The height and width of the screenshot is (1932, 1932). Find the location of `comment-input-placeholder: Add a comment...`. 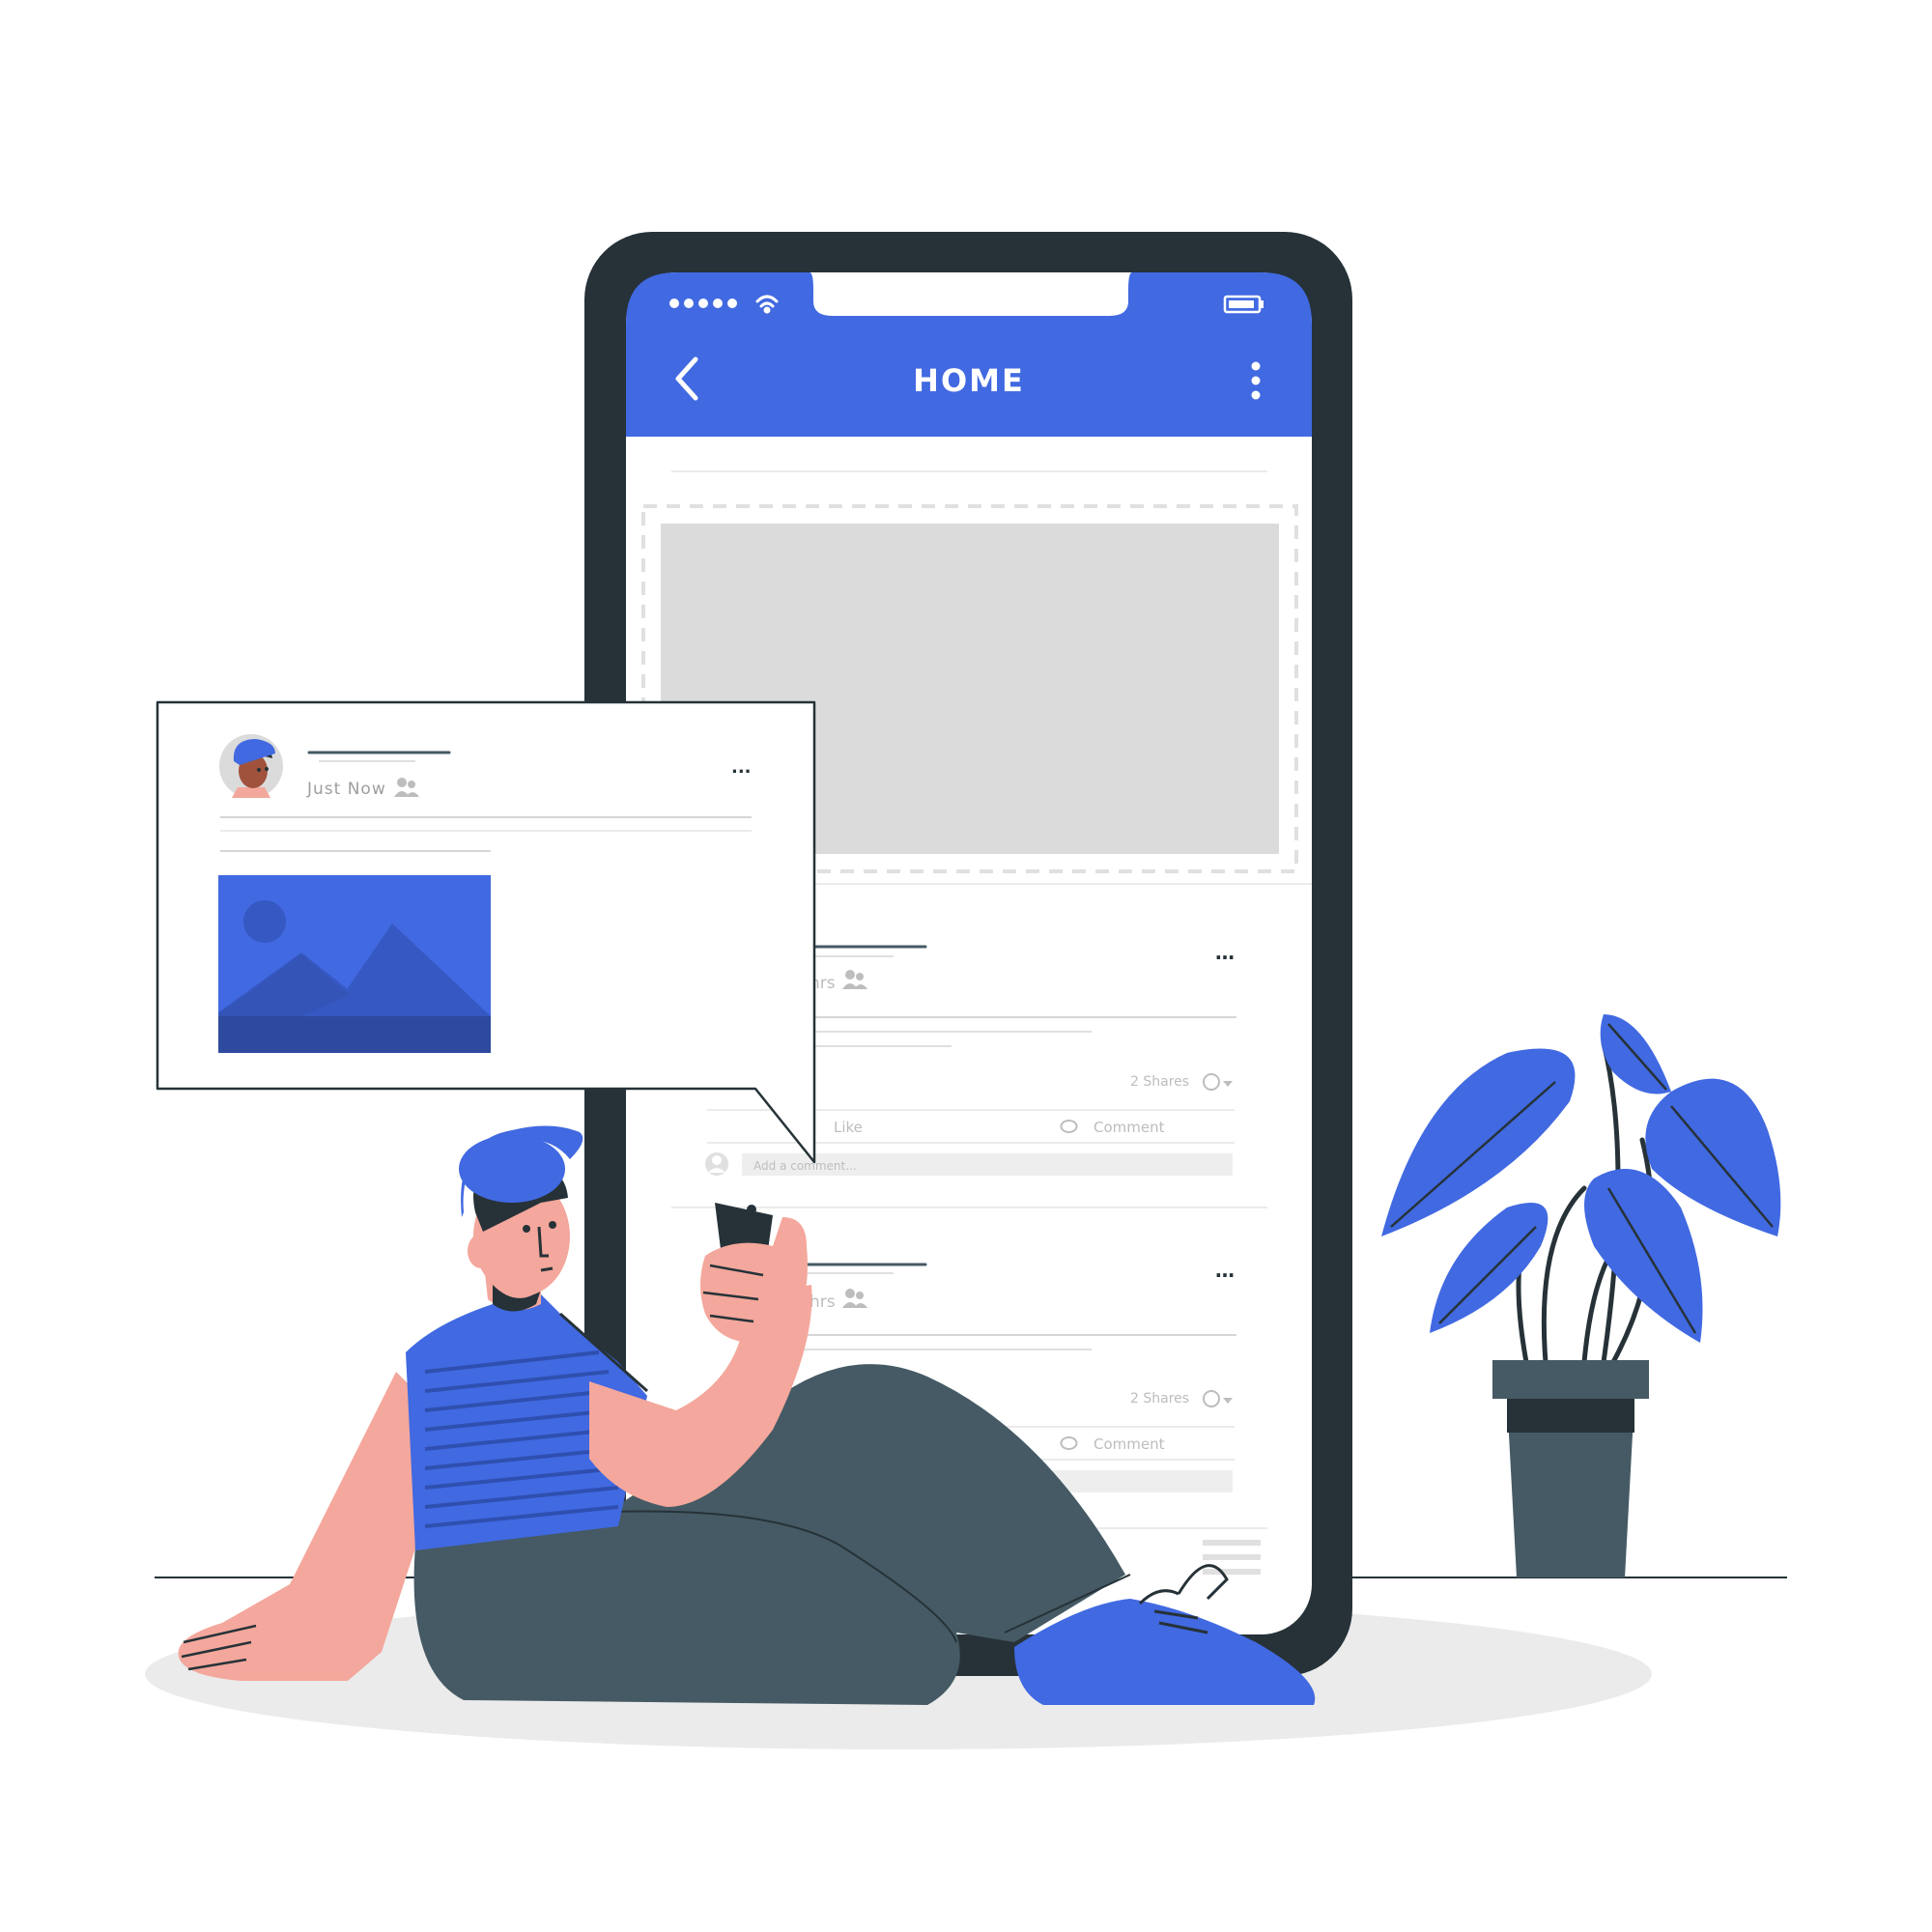

comment-input-placeholder: Add a comment... is located at coordinates (805, 1166).